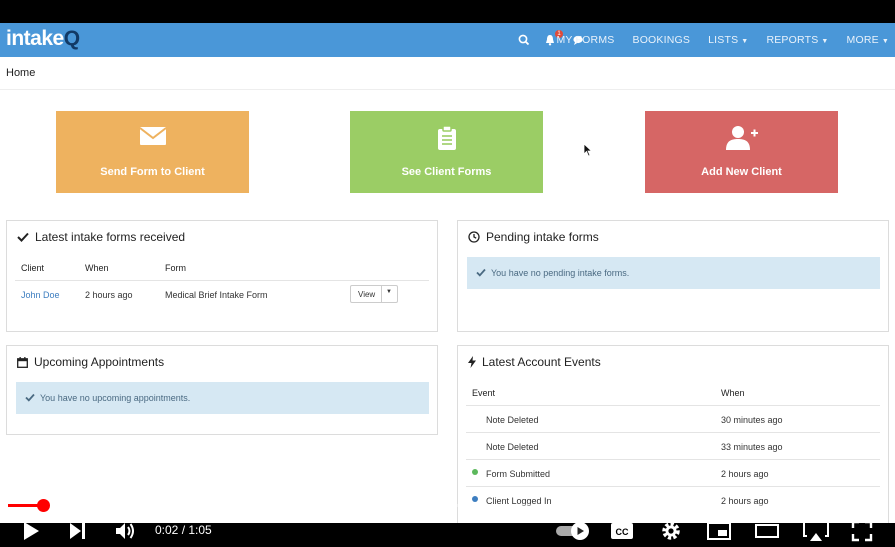 This screenshot has width=895, height=547. Describe the element at coordinates (816, 531) in the screenshot. I see `cast-airplay-icon` at that location.